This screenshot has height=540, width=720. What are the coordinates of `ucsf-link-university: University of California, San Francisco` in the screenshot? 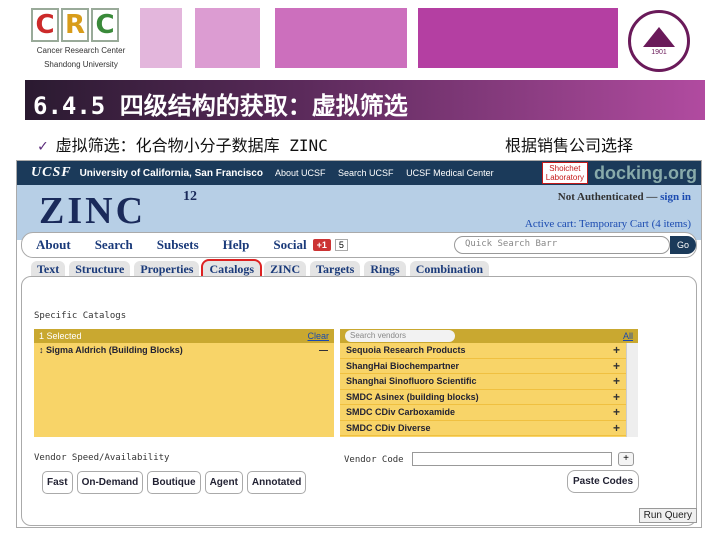 It's located at (171, 173).